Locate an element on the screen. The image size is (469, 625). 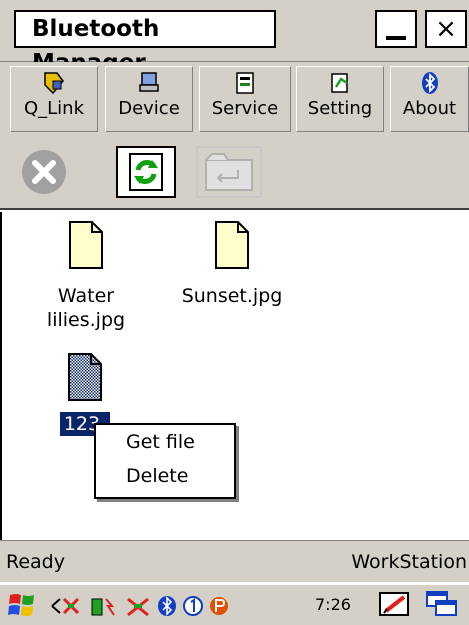
menu-item-label: Service is located at coordinates (245, 108).